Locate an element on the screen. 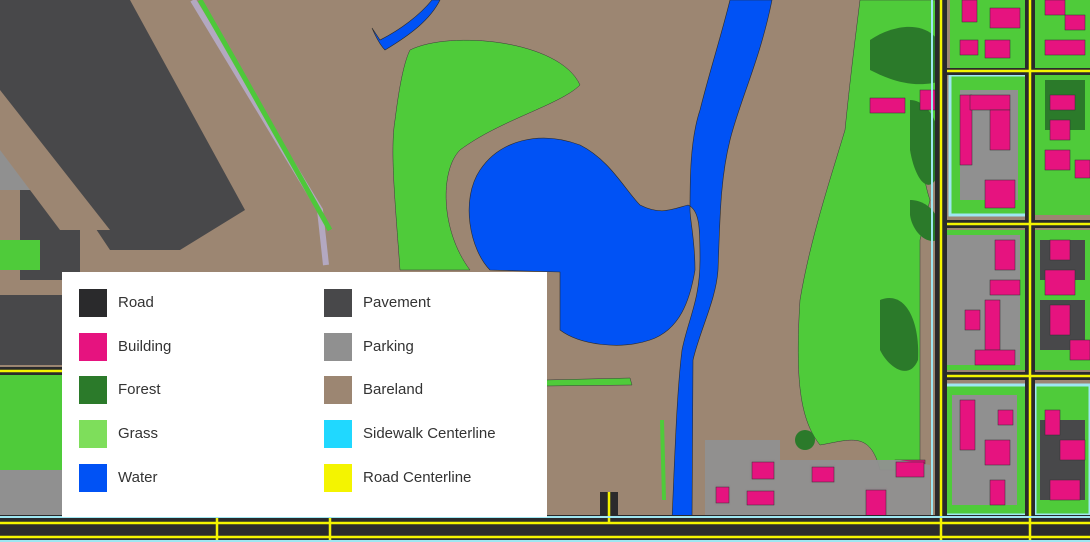 The height and width of the screenshot is (542, 1090). sidewalk-centerline-swatch is located at coordinates (338, 434).